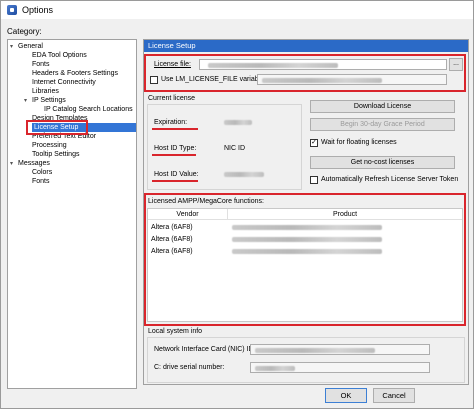  Describe the element at coordinates (38, 10) in the screenshot. I see `window-title: Options` at that location.